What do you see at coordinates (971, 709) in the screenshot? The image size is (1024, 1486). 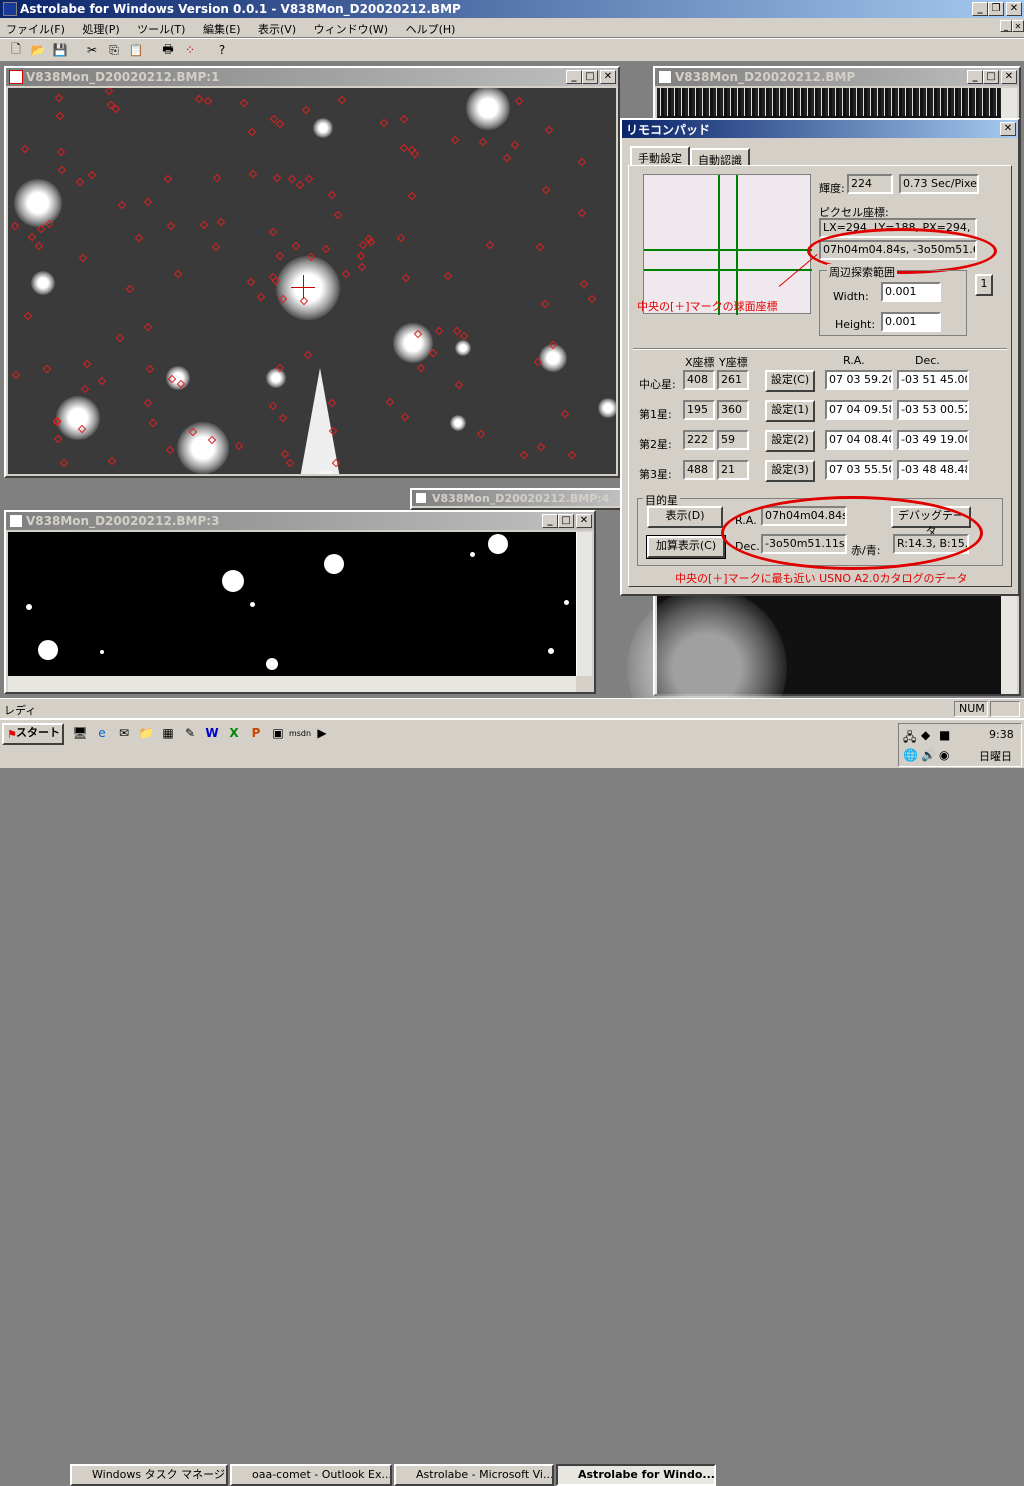 I see `num-indicator: NUM` at bounding box center [971, 709].